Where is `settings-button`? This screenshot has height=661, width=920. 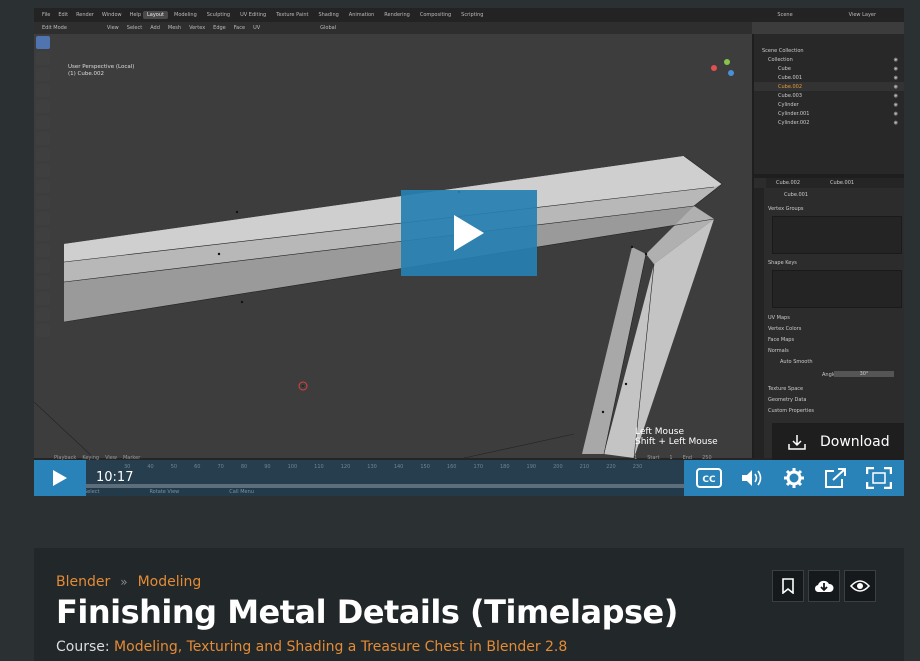
settings-button is located at coordinates (794, 478).